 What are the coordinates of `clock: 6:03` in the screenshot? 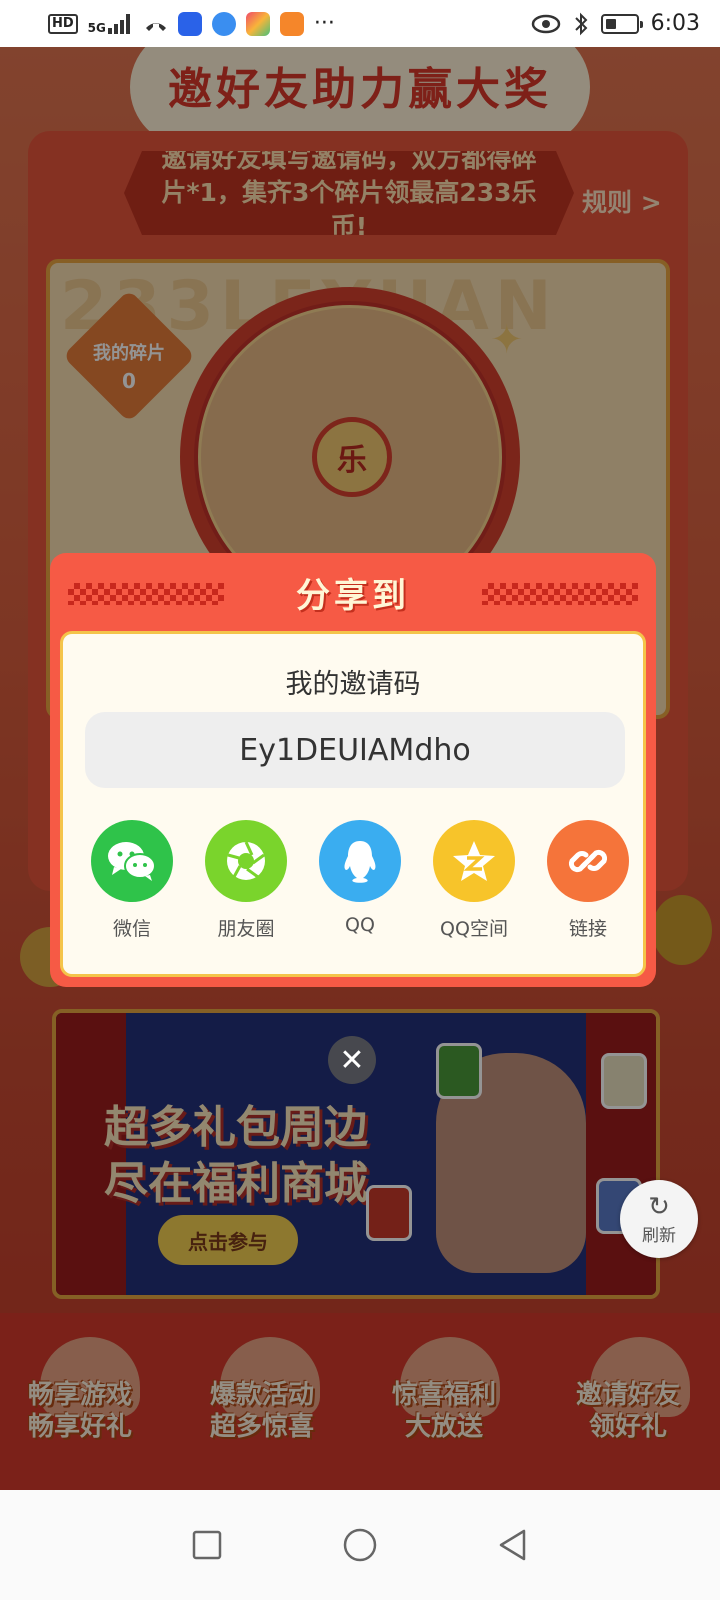 It's located at (675, 23).